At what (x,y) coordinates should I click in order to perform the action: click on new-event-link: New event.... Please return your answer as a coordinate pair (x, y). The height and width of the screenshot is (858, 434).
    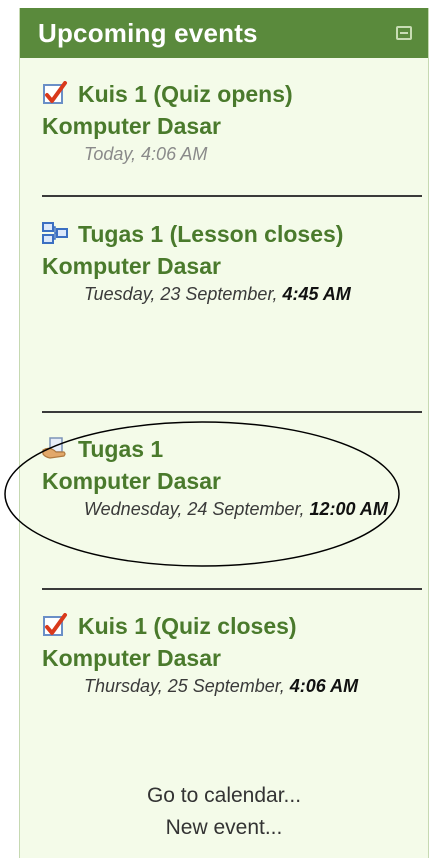
    Looking at the image, I should click on (224, 828).